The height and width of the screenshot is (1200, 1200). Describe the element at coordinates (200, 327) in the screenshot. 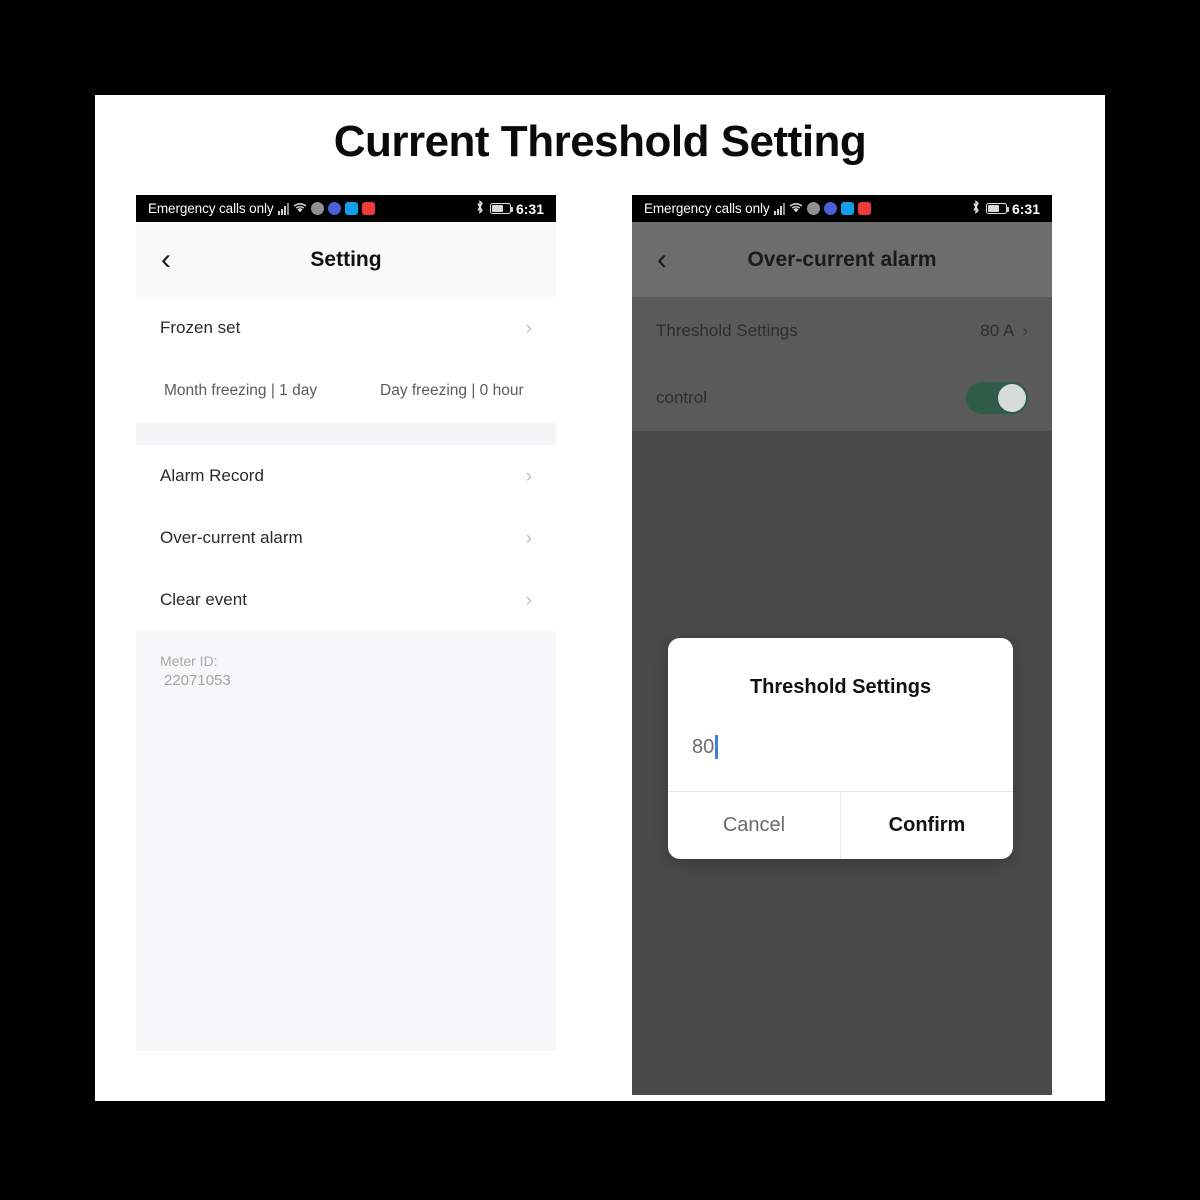

I see `list-item-label: Frozen set` at that location.